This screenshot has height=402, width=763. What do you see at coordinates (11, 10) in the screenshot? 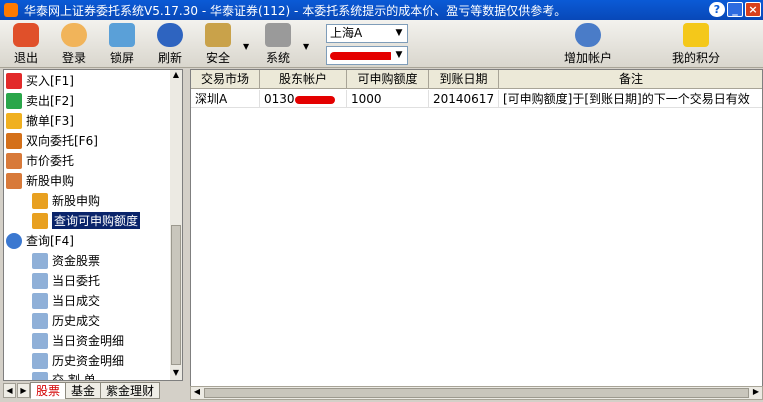
I see `app-logo-icon` at bounding box center [11, 10].